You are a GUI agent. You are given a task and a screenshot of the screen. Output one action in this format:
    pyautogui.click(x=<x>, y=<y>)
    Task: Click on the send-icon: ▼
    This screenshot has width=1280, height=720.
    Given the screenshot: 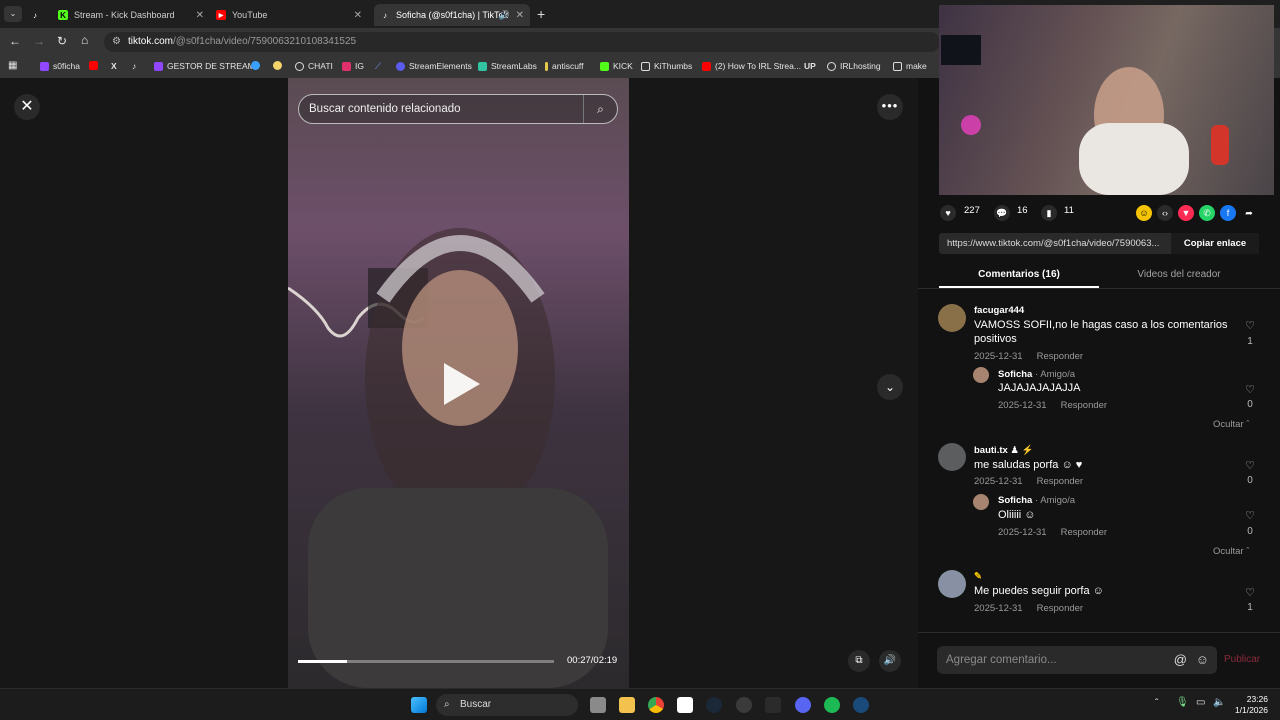 What is the action you would take?
    pyautogui.click(x=1186, y=213)
    